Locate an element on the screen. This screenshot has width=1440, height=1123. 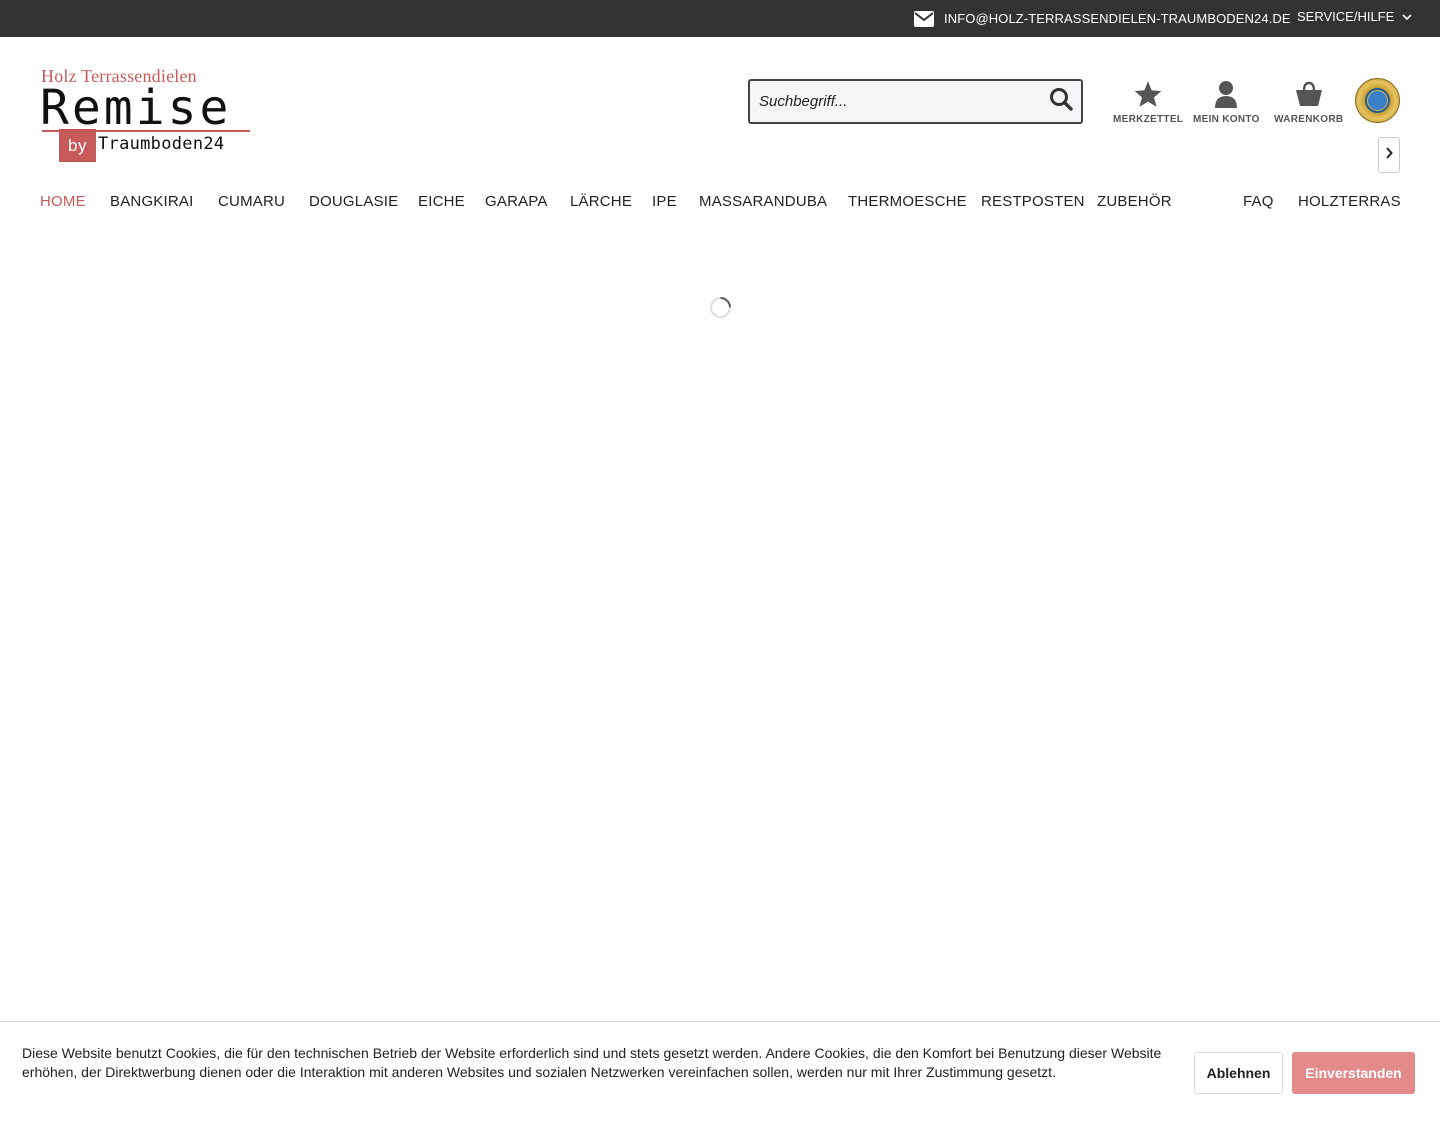
nav-item-ipe: IPE is located at coordinates (664, 202).